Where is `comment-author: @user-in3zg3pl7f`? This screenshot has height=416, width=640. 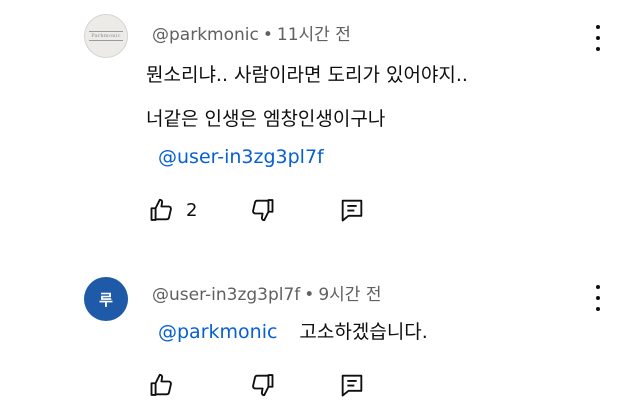 comment-author: @user-in3zg3pl7f is located at coordinates (226, 295).